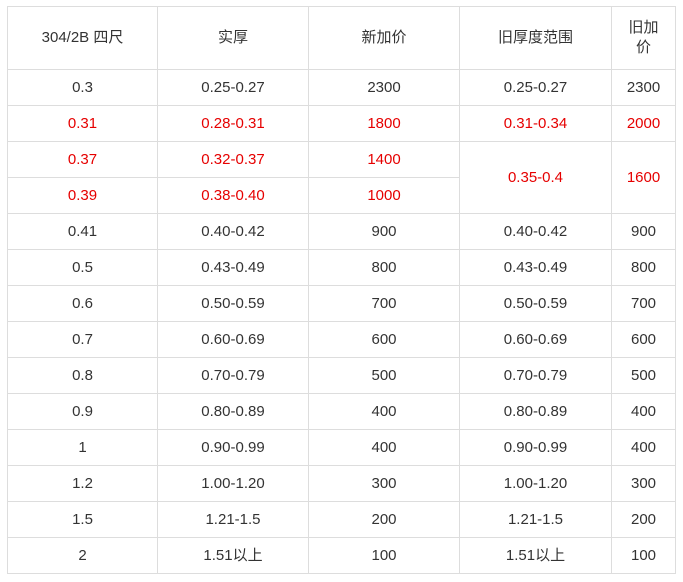  I want to click on cell-nominal: 0.3, so click(82, 87).